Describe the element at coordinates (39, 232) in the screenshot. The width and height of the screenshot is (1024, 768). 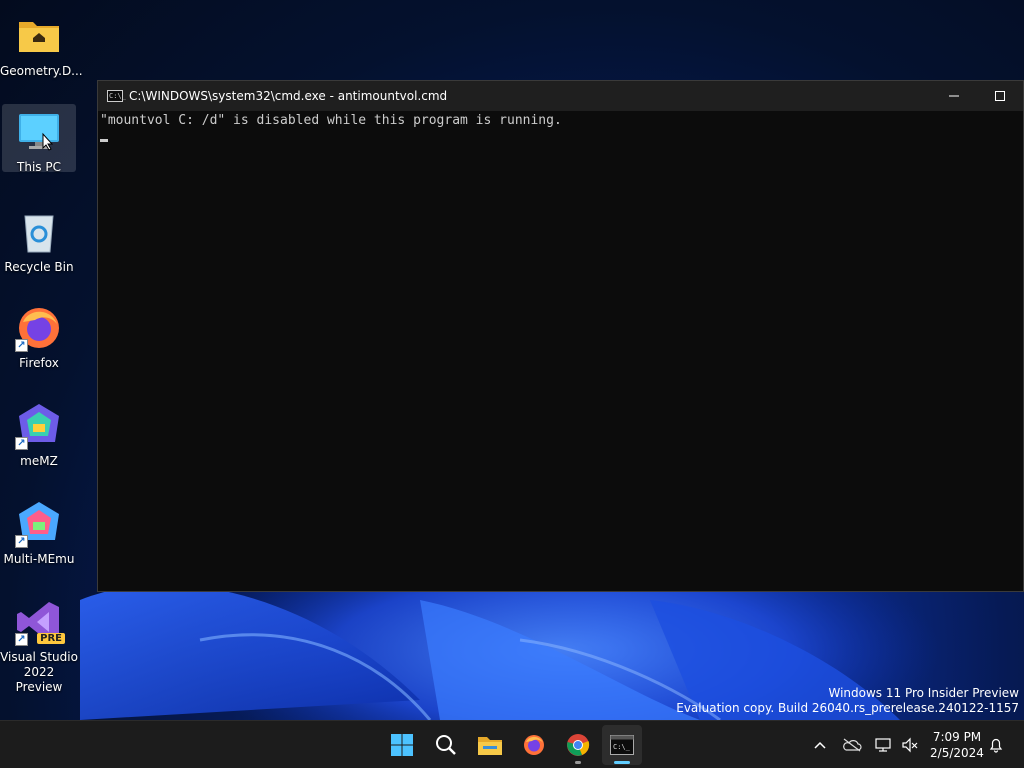
I see `recycle-bin-icon` at that location.